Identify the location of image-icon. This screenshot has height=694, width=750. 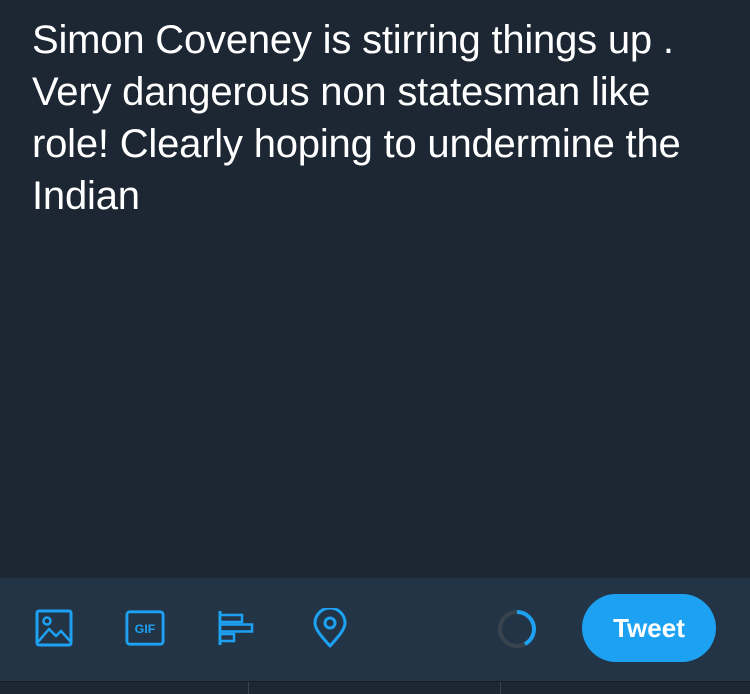
(54, 628).